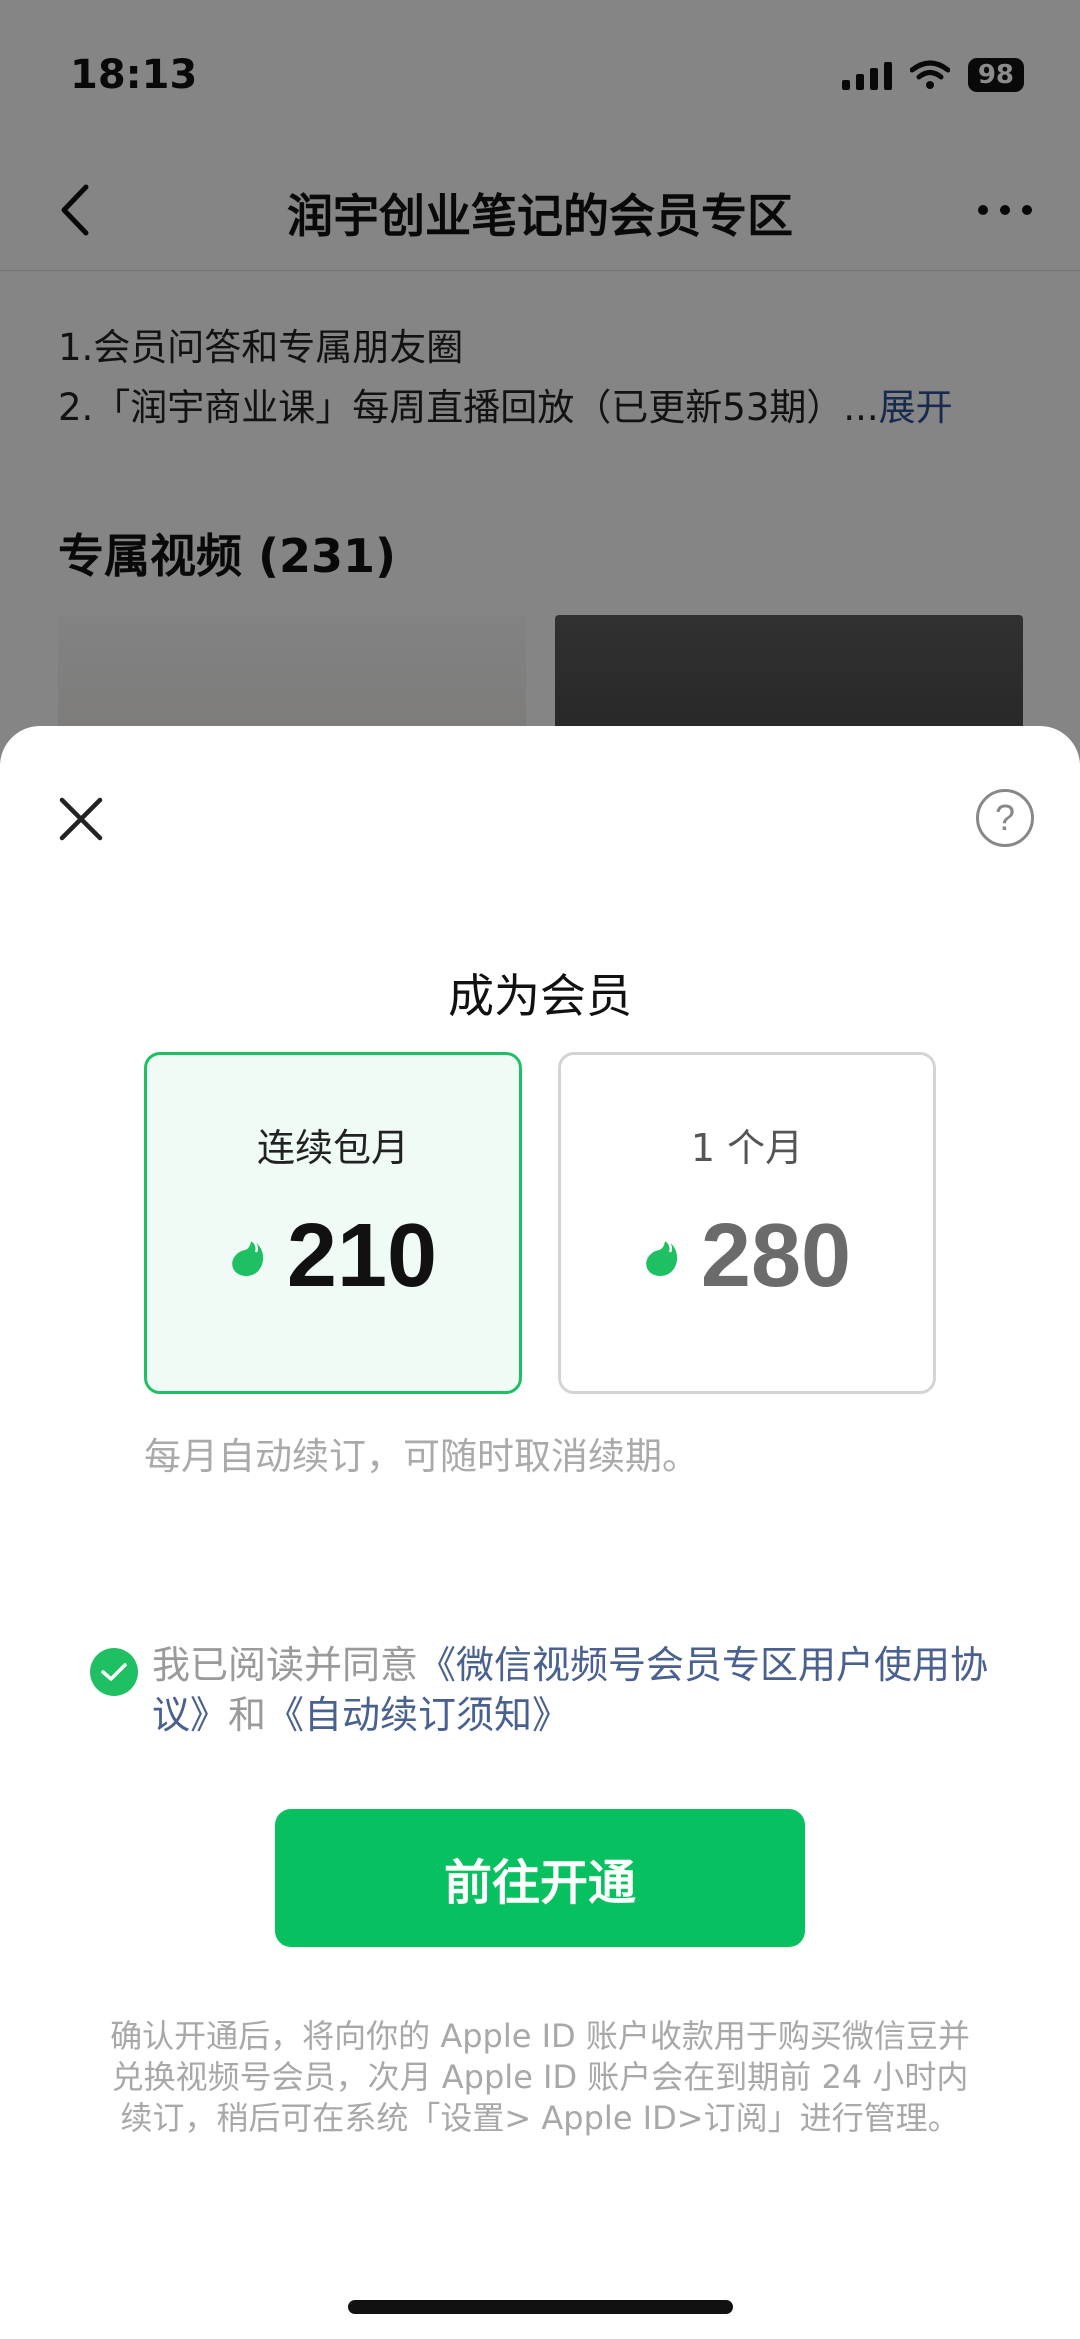 Image resolution: width=1080 pixels, height=2339 pixels. I want to click on price-value: 210, so click(362, 1256).